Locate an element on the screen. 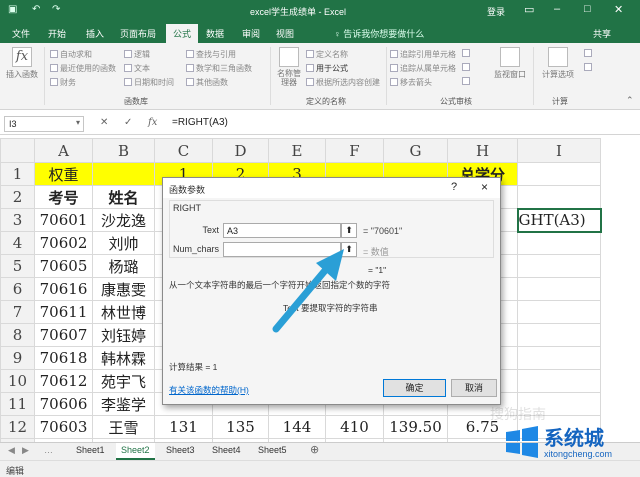  financial-button: 财务 is located at coordinates (63, 82).